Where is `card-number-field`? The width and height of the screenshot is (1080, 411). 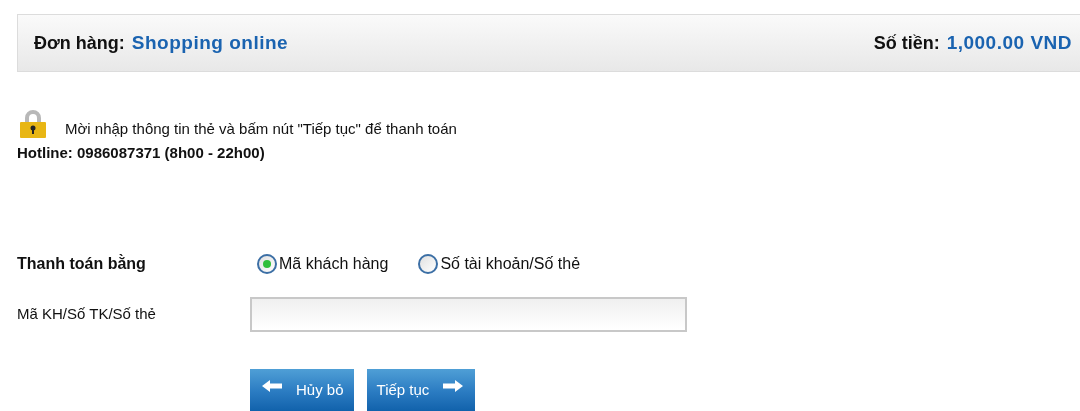 card-number-field is located at coordinates (468, 314).